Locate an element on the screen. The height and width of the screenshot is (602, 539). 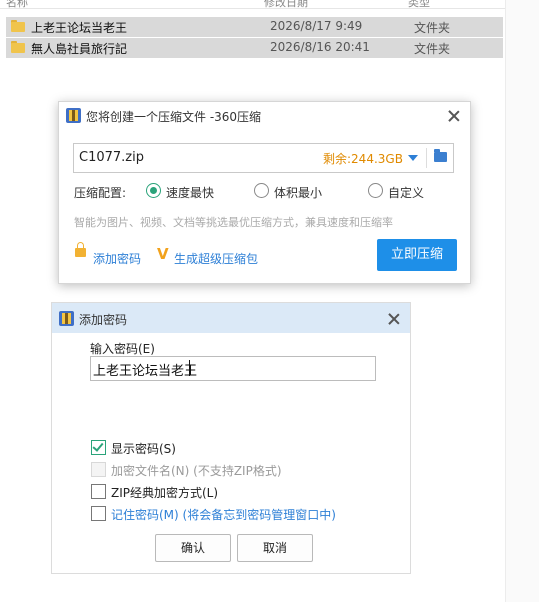
free-space-label: 剩余:244.3GB is located at coordinates (363, 159).